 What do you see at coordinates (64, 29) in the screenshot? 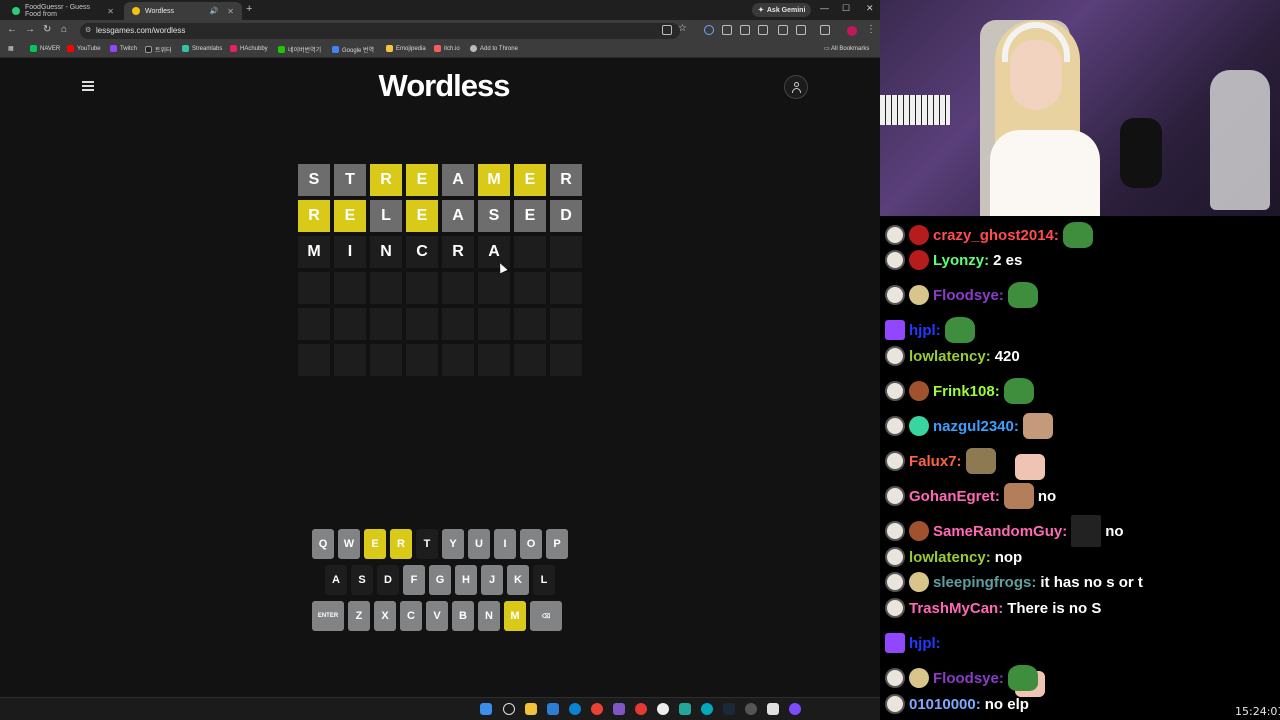
I see `home-icon: ⌂` at bounding box center [64, 29].